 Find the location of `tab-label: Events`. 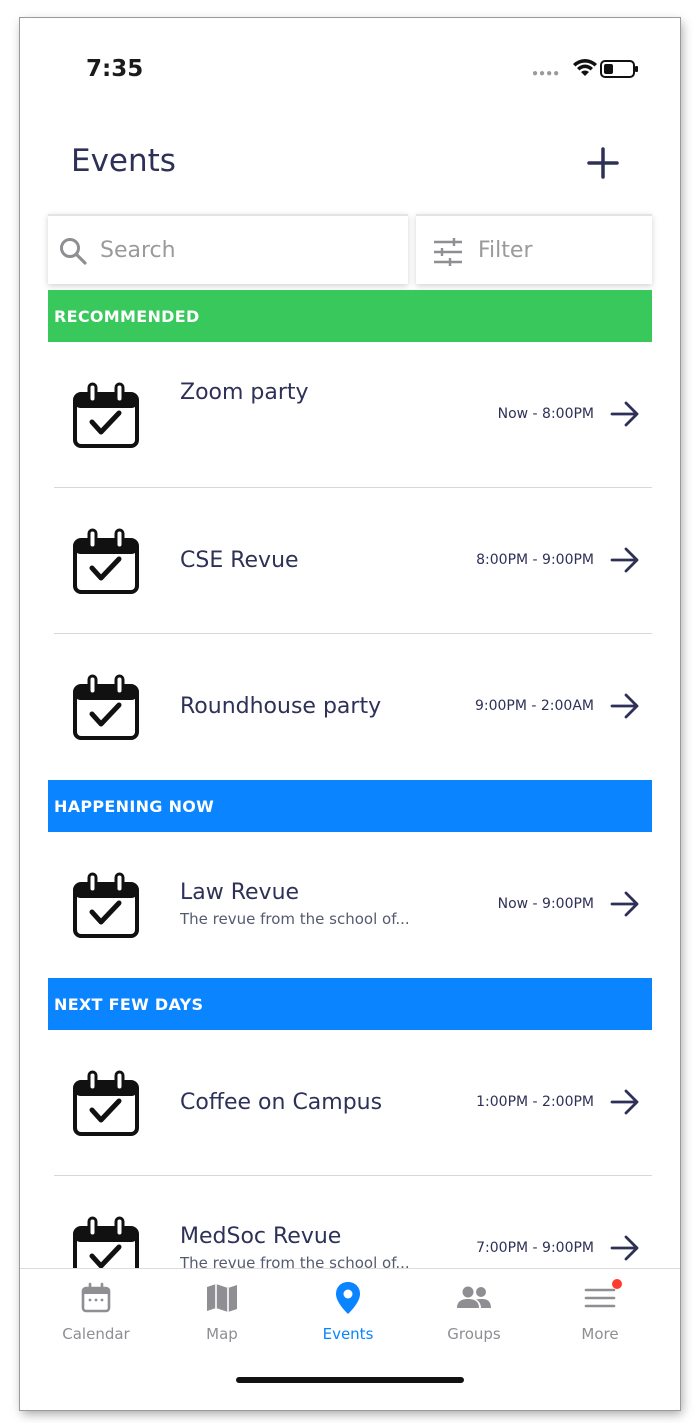

tab-label: Events is located at coordinates (348, 1334).